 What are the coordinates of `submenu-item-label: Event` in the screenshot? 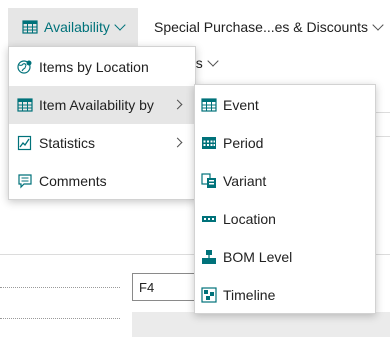 It's located at (241, 105).